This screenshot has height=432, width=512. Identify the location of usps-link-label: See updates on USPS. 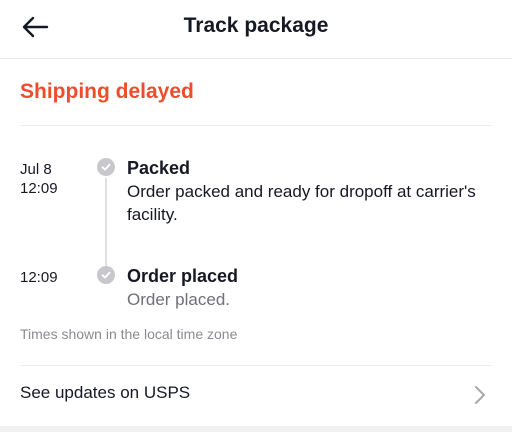
(105, 392).